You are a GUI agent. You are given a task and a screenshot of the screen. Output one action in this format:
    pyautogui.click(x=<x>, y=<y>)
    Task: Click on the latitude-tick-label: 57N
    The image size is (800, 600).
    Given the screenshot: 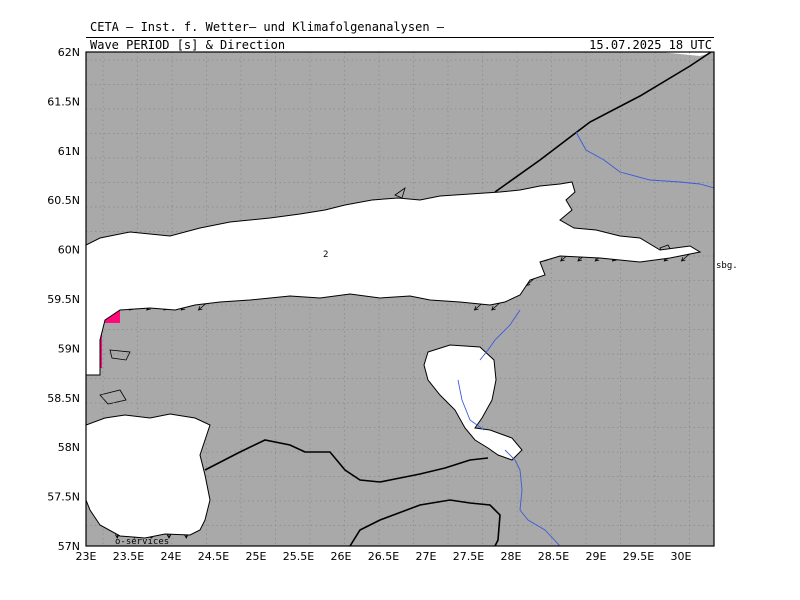 What is the action you would take?
    pyautogui.click(x=69, y=546)
    